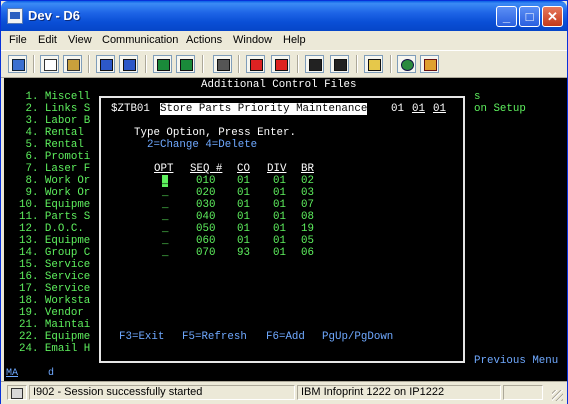 This screenshot has height=404, width=568. Describe the element at coordinates (80, 40) in the screenshot. I see `menu-view: View` at that location.